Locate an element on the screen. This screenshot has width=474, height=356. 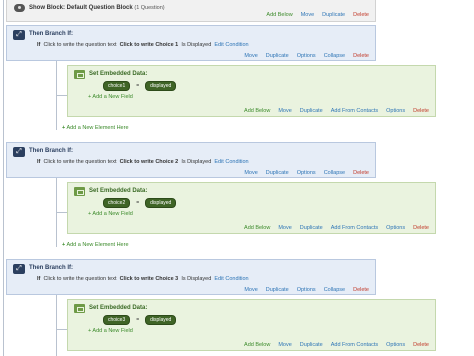
show-block-actions: Add Below Move Duplicate Delete is located at coordinates (317, 15).